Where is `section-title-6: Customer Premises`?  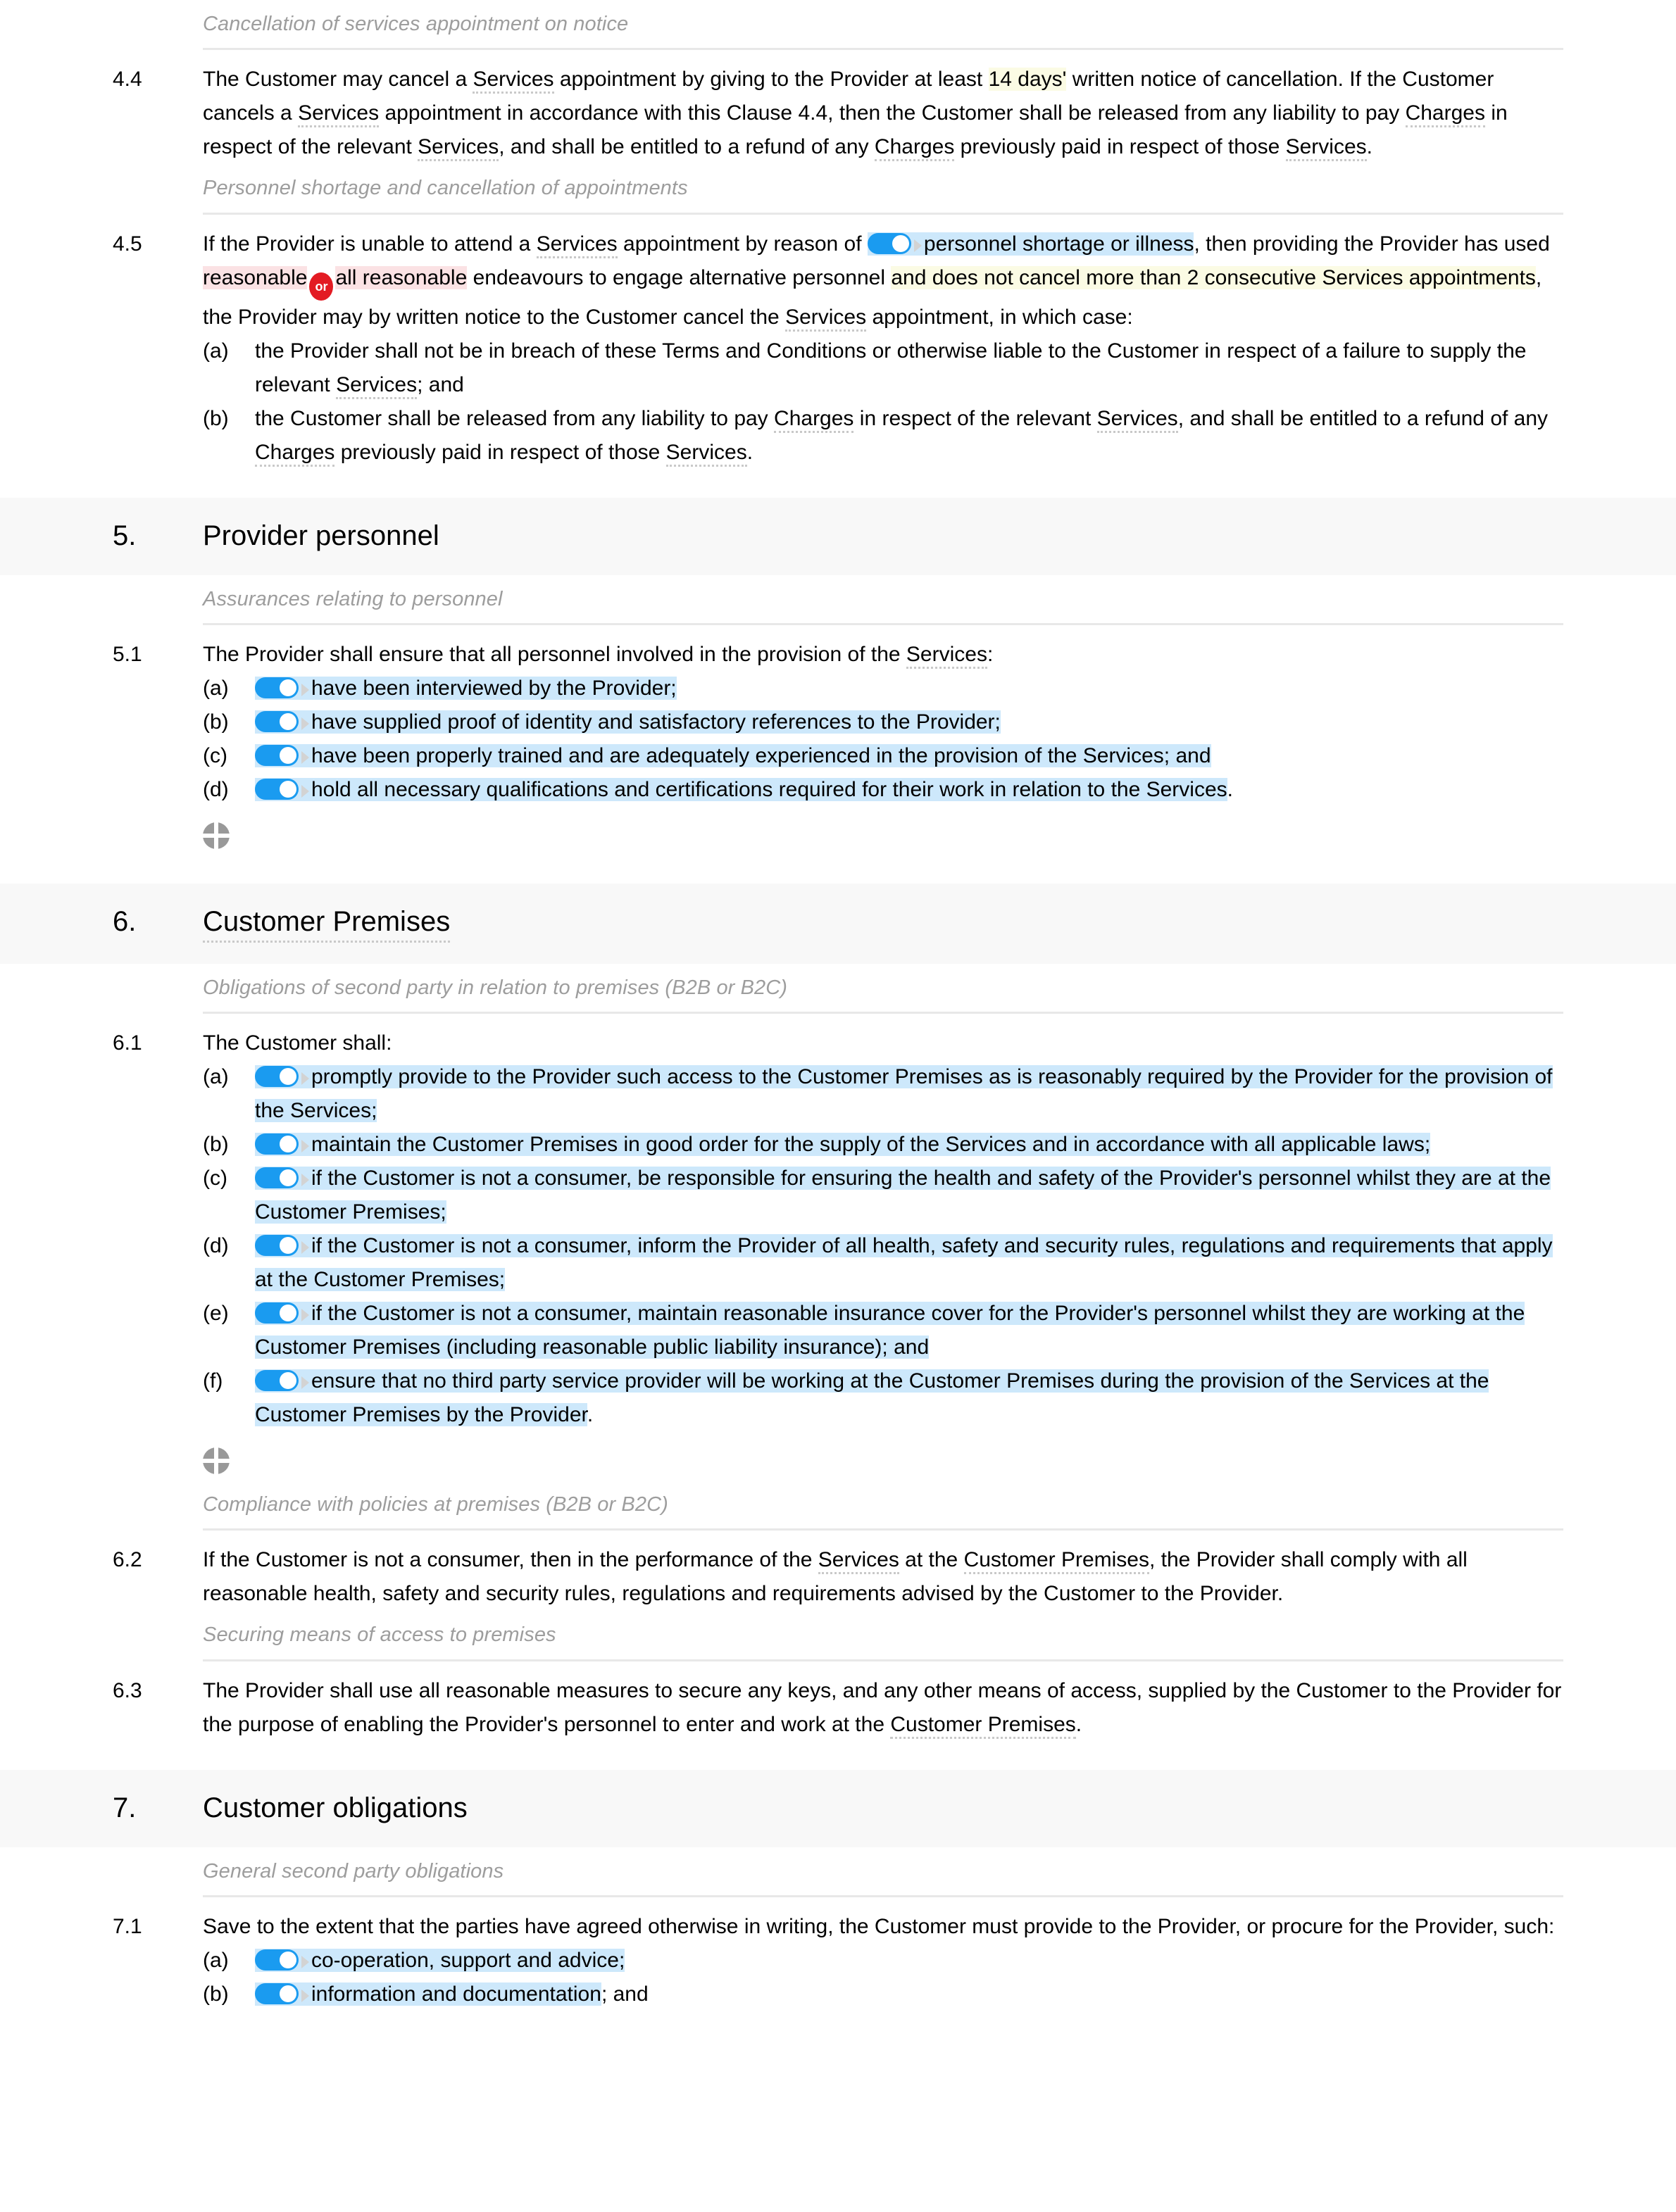 section-title-6: Customer Premises is located at coordinates (327, 923).